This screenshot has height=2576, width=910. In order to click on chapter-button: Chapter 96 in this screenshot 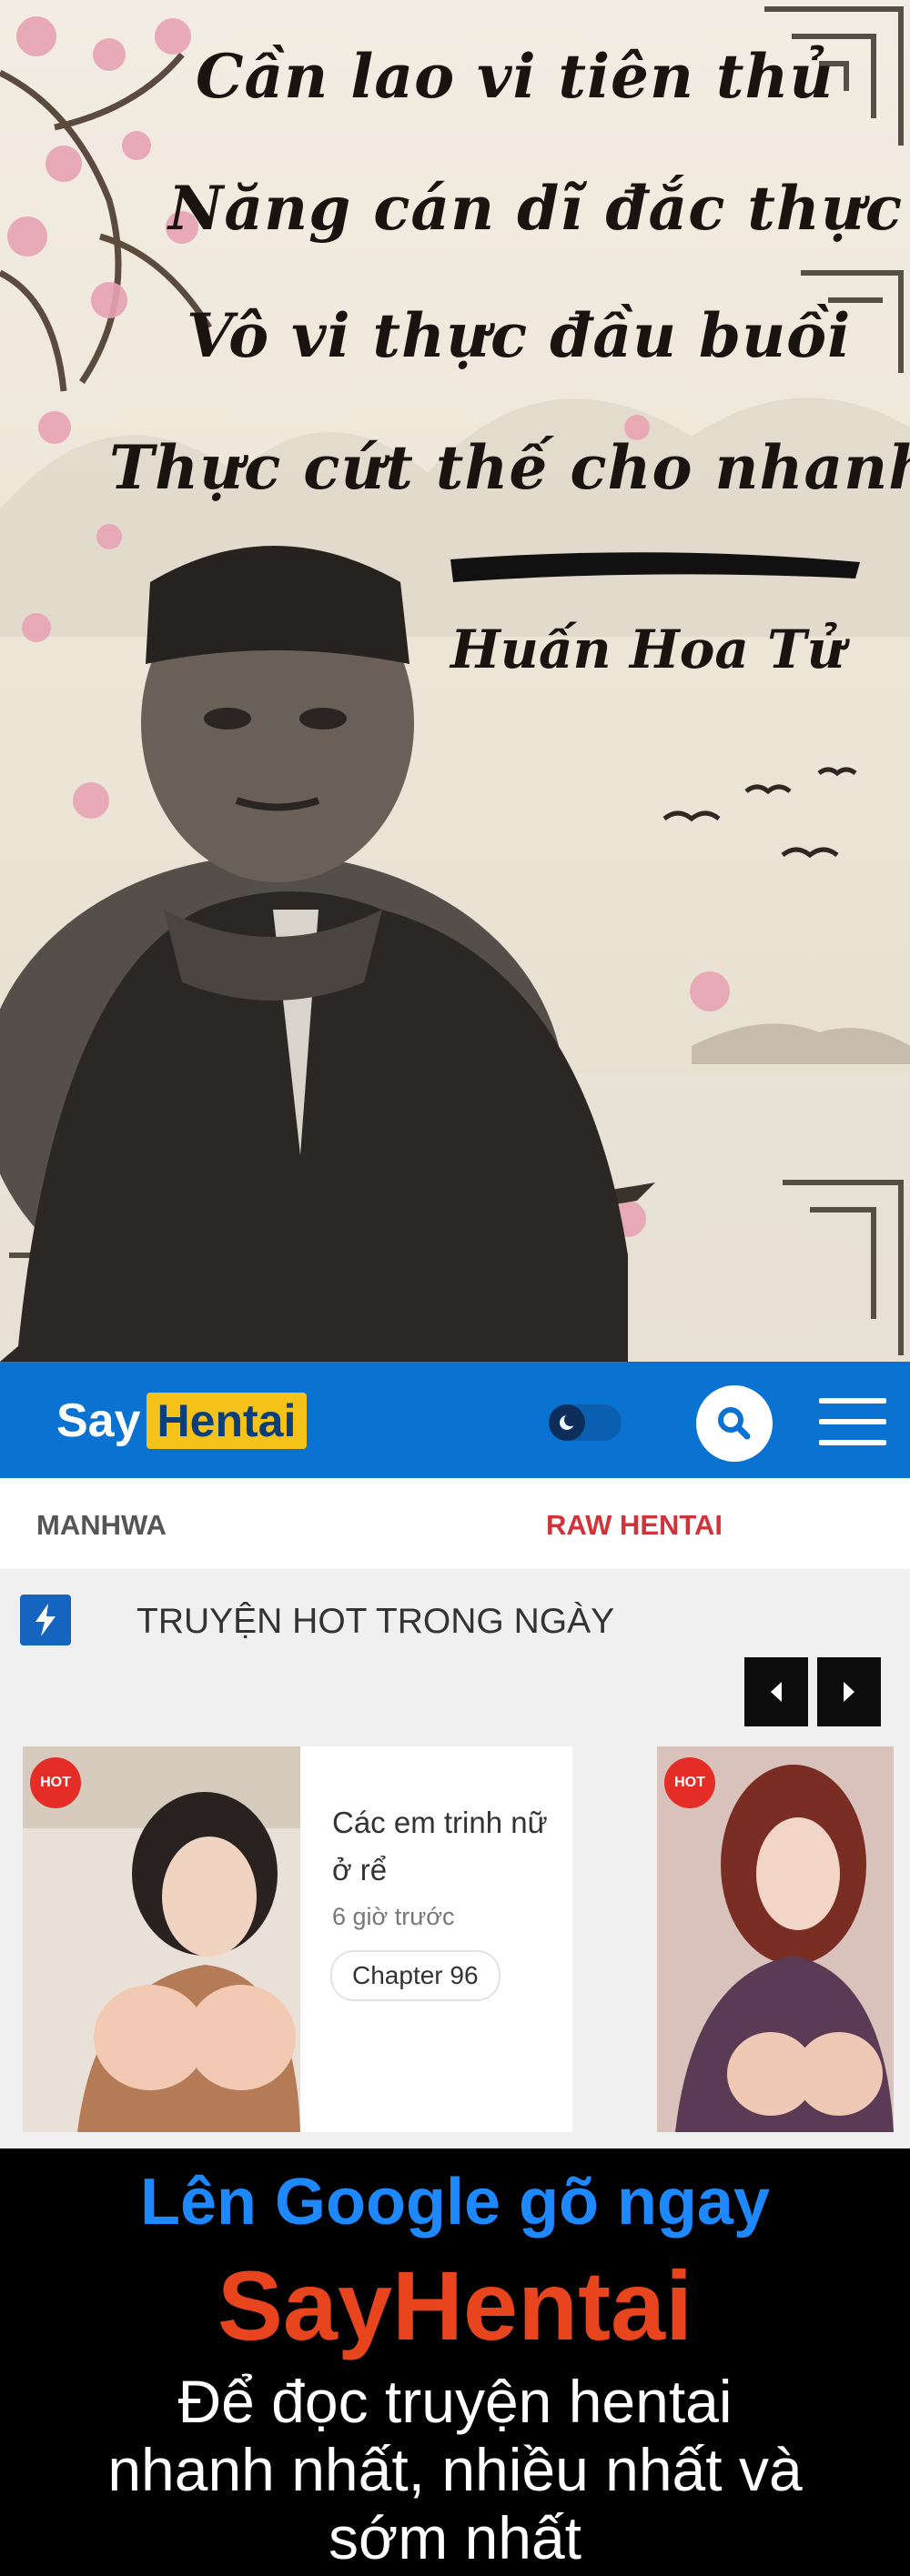, I will do `click(415, 1975)`.